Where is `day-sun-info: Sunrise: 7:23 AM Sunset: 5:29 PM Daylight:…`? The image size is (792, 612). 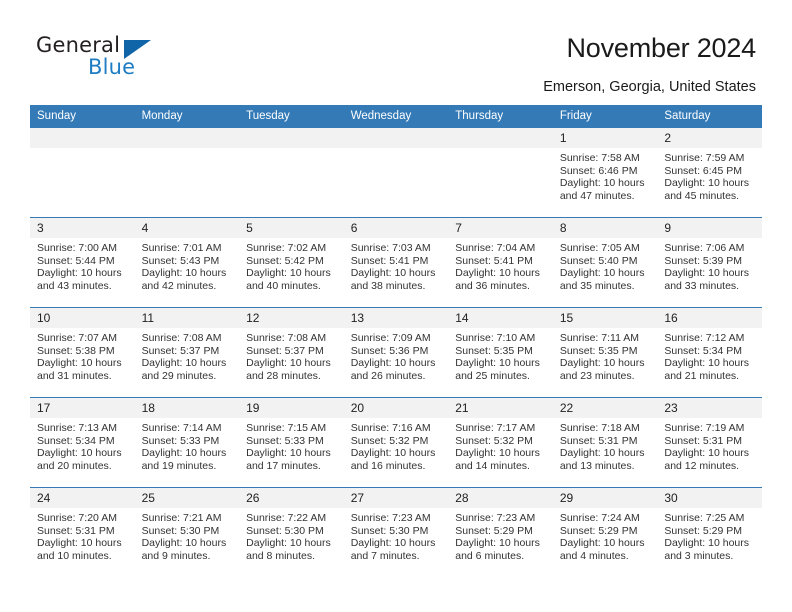 day-sun-info: Sunrise: 7:23 AM Sunset: 5:29 PM Daylight:… is located at coordinates (500, 535).